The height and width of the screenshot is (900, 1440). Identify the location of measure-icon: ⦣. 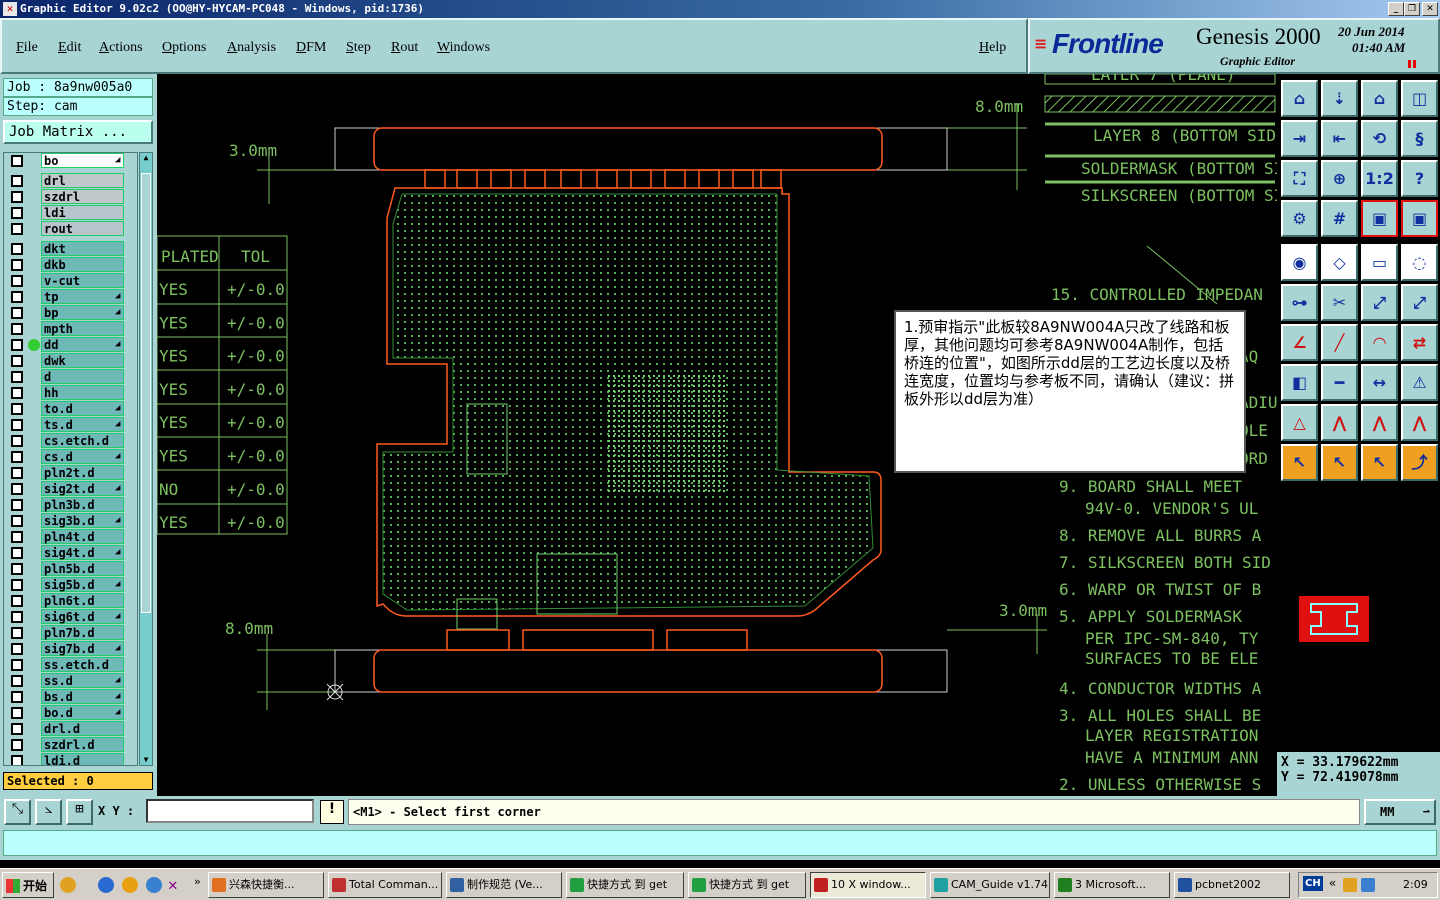
(48, 812).